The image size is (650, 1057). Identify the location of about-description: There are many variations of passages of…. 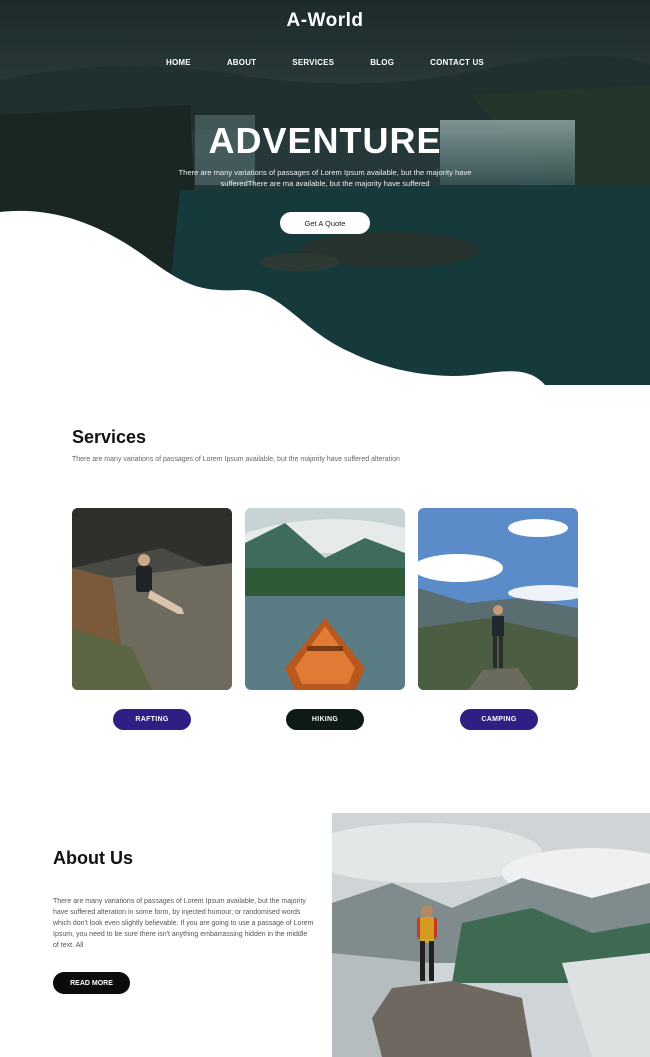
(183, 923).